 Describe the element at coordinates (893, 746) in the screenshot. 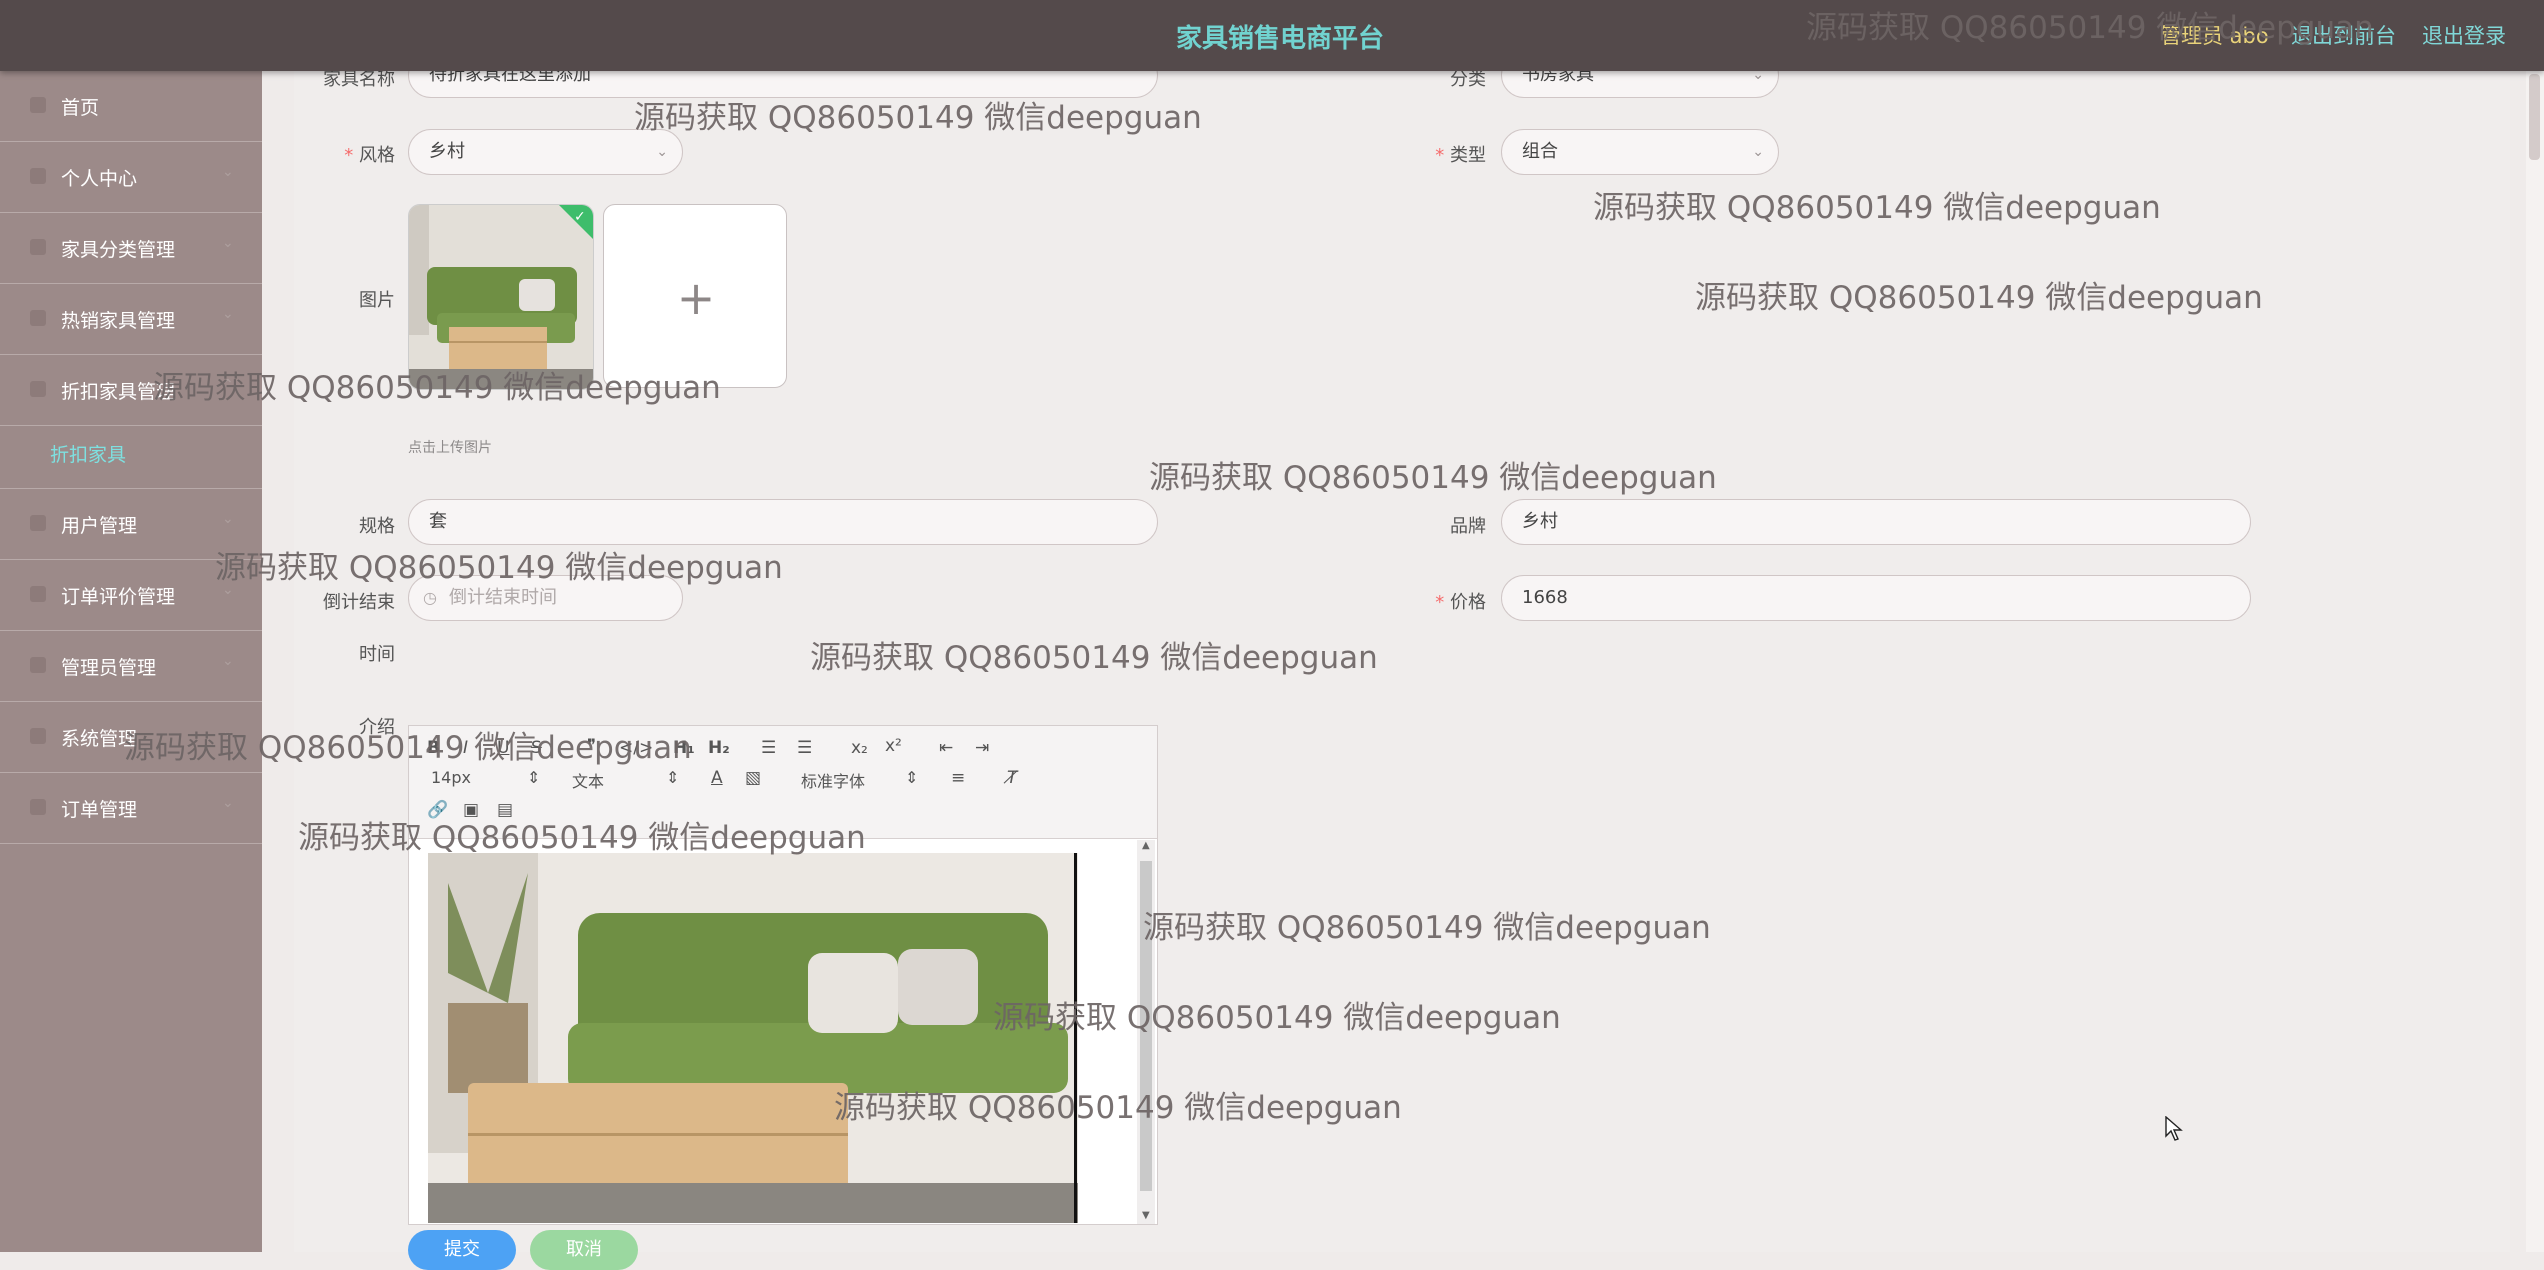

I see `superscript-icon: x²` at that location.